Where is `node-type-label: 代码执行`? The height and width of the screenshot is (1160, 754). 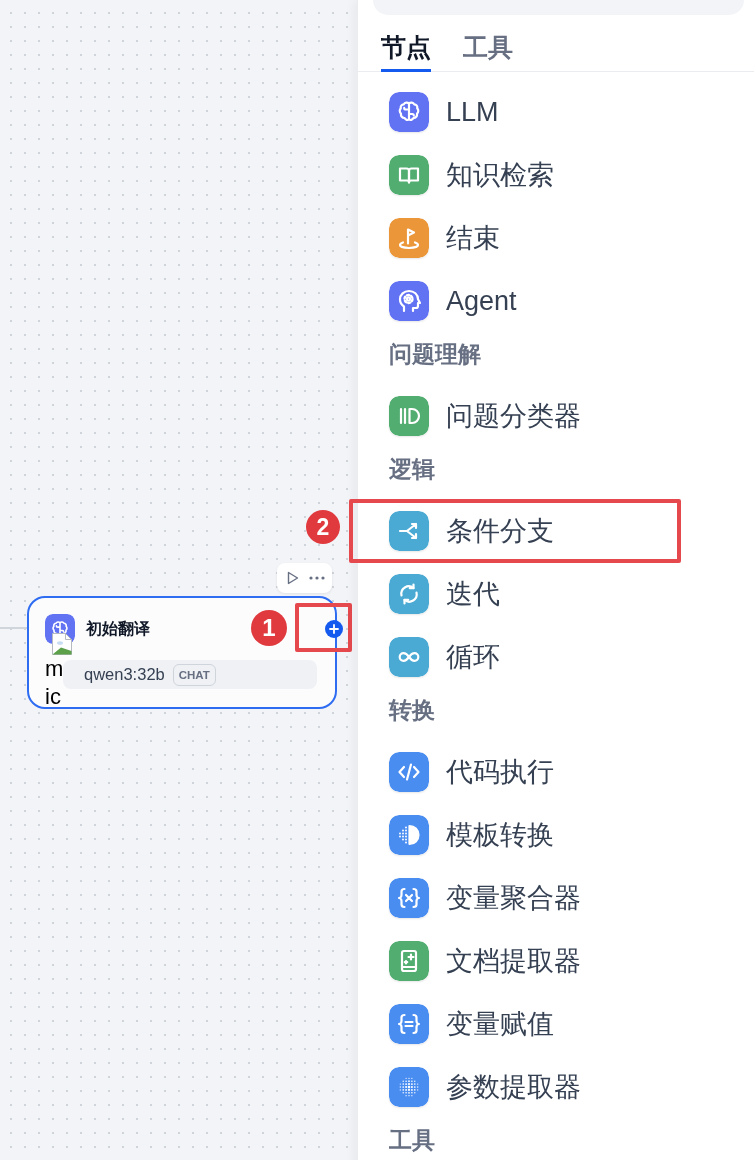
node-type-label: 代码执行 is located at coordinates (500, 771).